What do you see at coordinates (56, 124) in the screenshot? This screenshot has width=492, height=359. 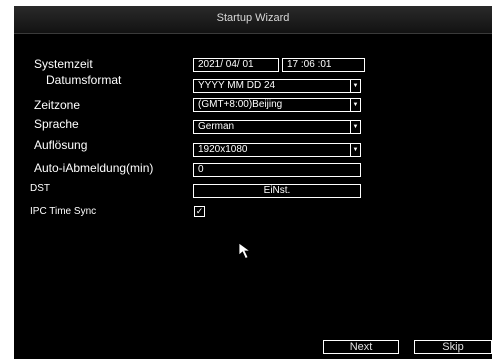 I see `sprache-label: Sprache` at bounding box center [56, 124].